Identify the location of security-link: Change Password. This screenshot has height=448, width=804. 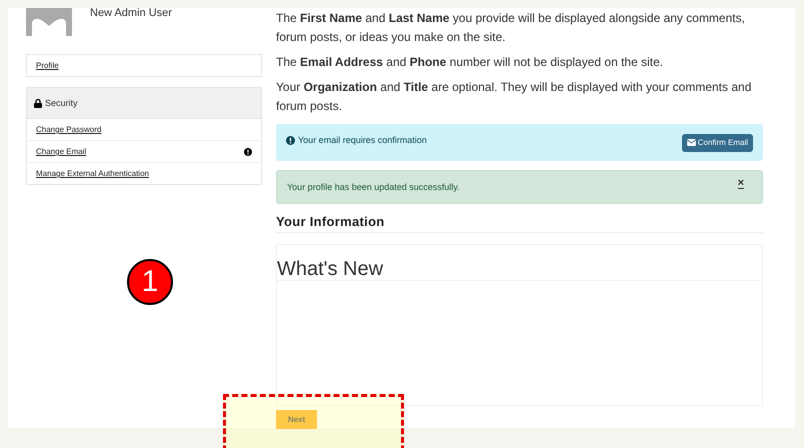
(68, 129).